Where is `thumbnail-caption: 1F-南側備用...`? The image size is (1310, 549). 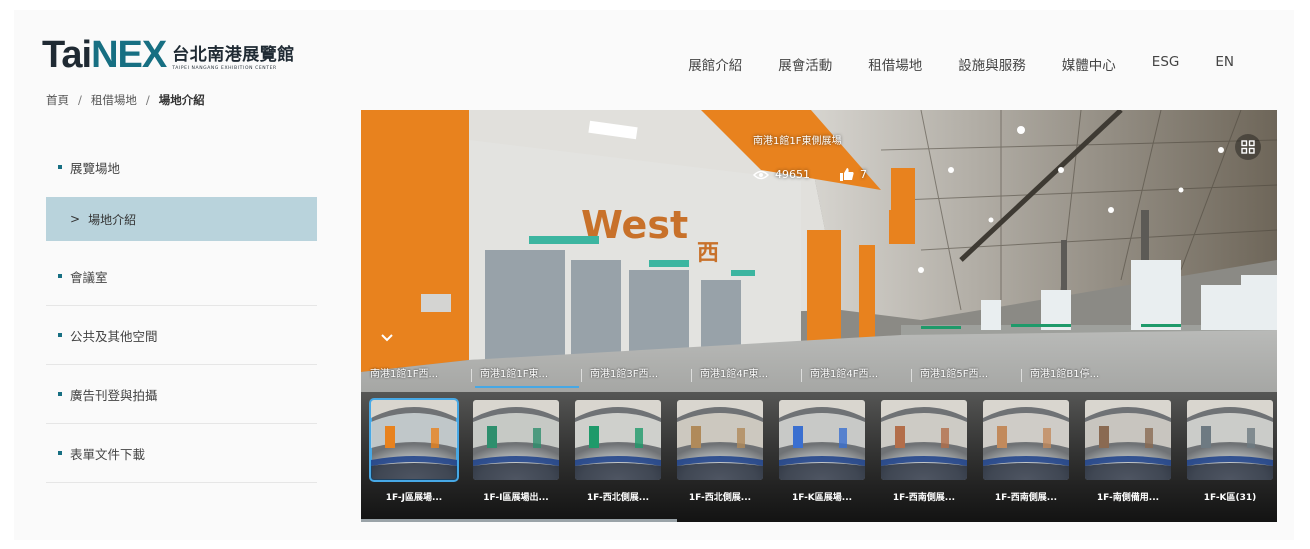 thumbnail-caption: 1F-南側備用... is located at coordinates (1128, 498).